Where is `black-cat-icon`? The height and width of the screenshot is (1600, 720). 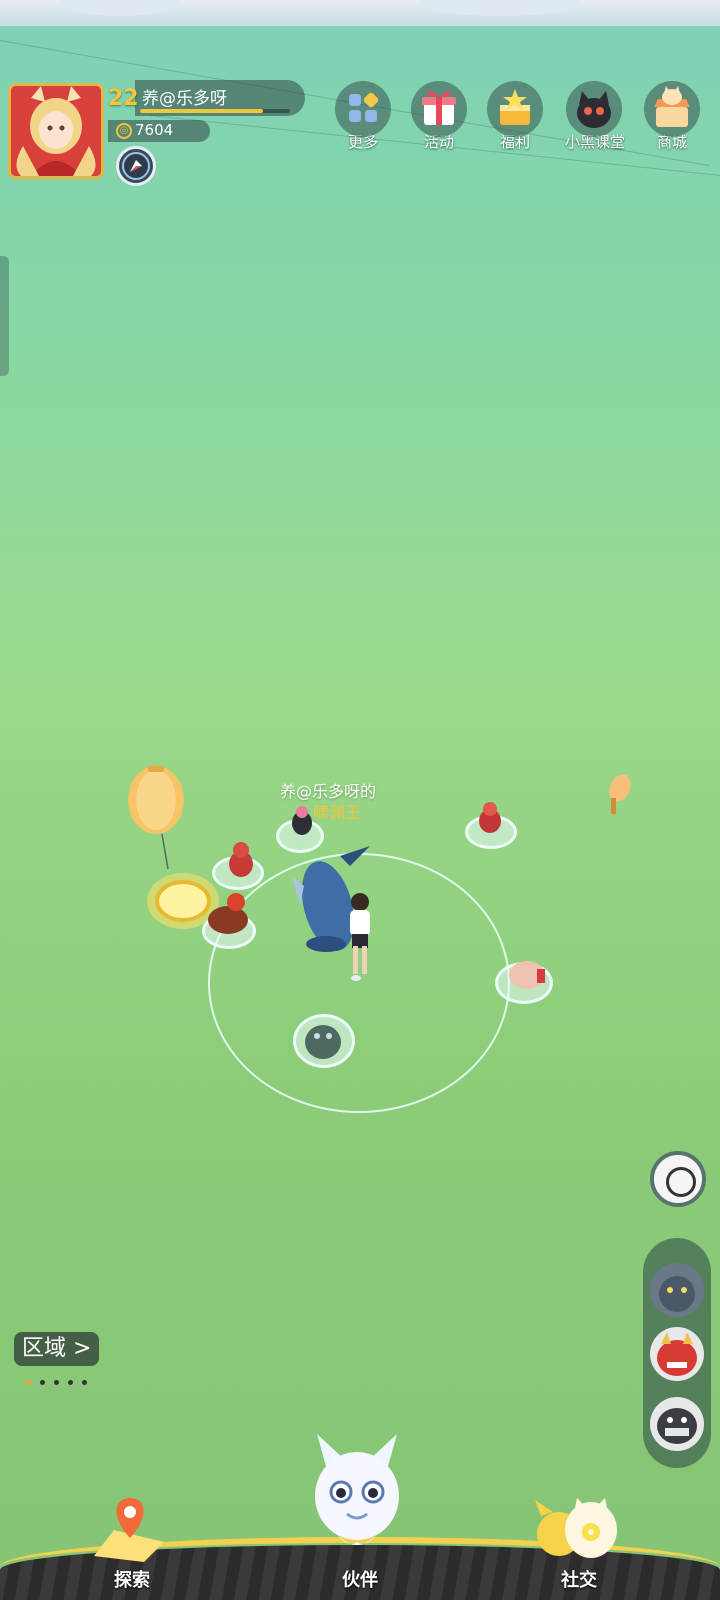
black-cat-icon is located at coordinates (594, 109).